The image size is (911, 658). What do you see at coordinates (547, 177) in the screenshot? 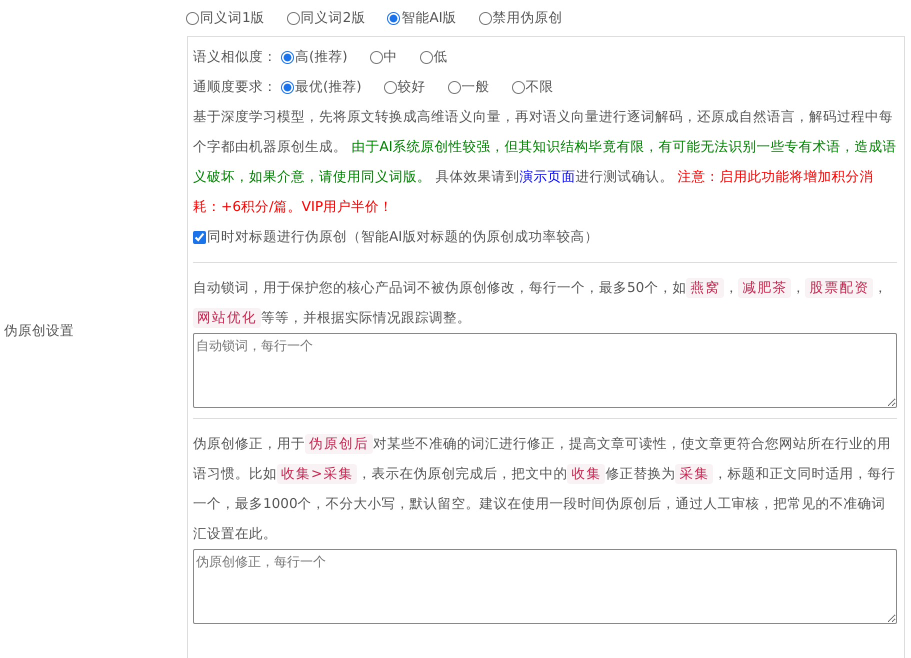
I see `demo-page-link: 演示页面` at bounding box center [547, 177].